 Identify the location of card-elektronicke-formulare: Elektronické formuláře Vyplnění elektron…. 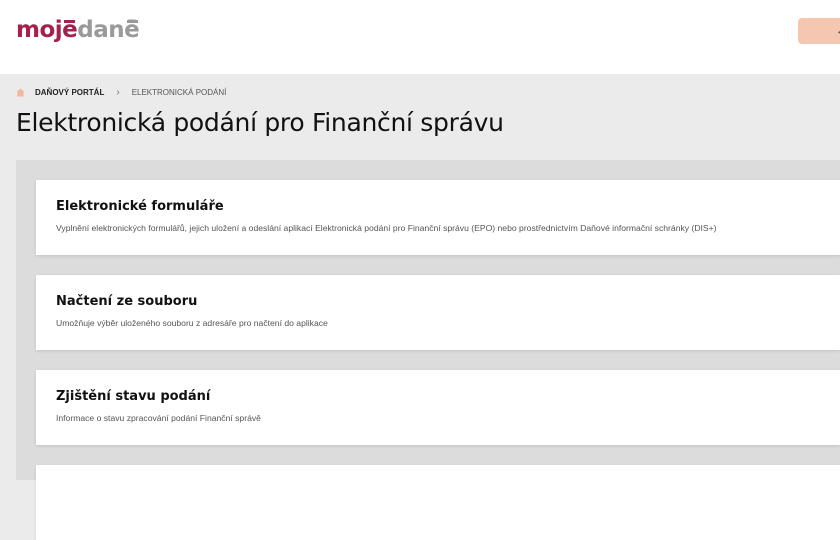
(438, 217).